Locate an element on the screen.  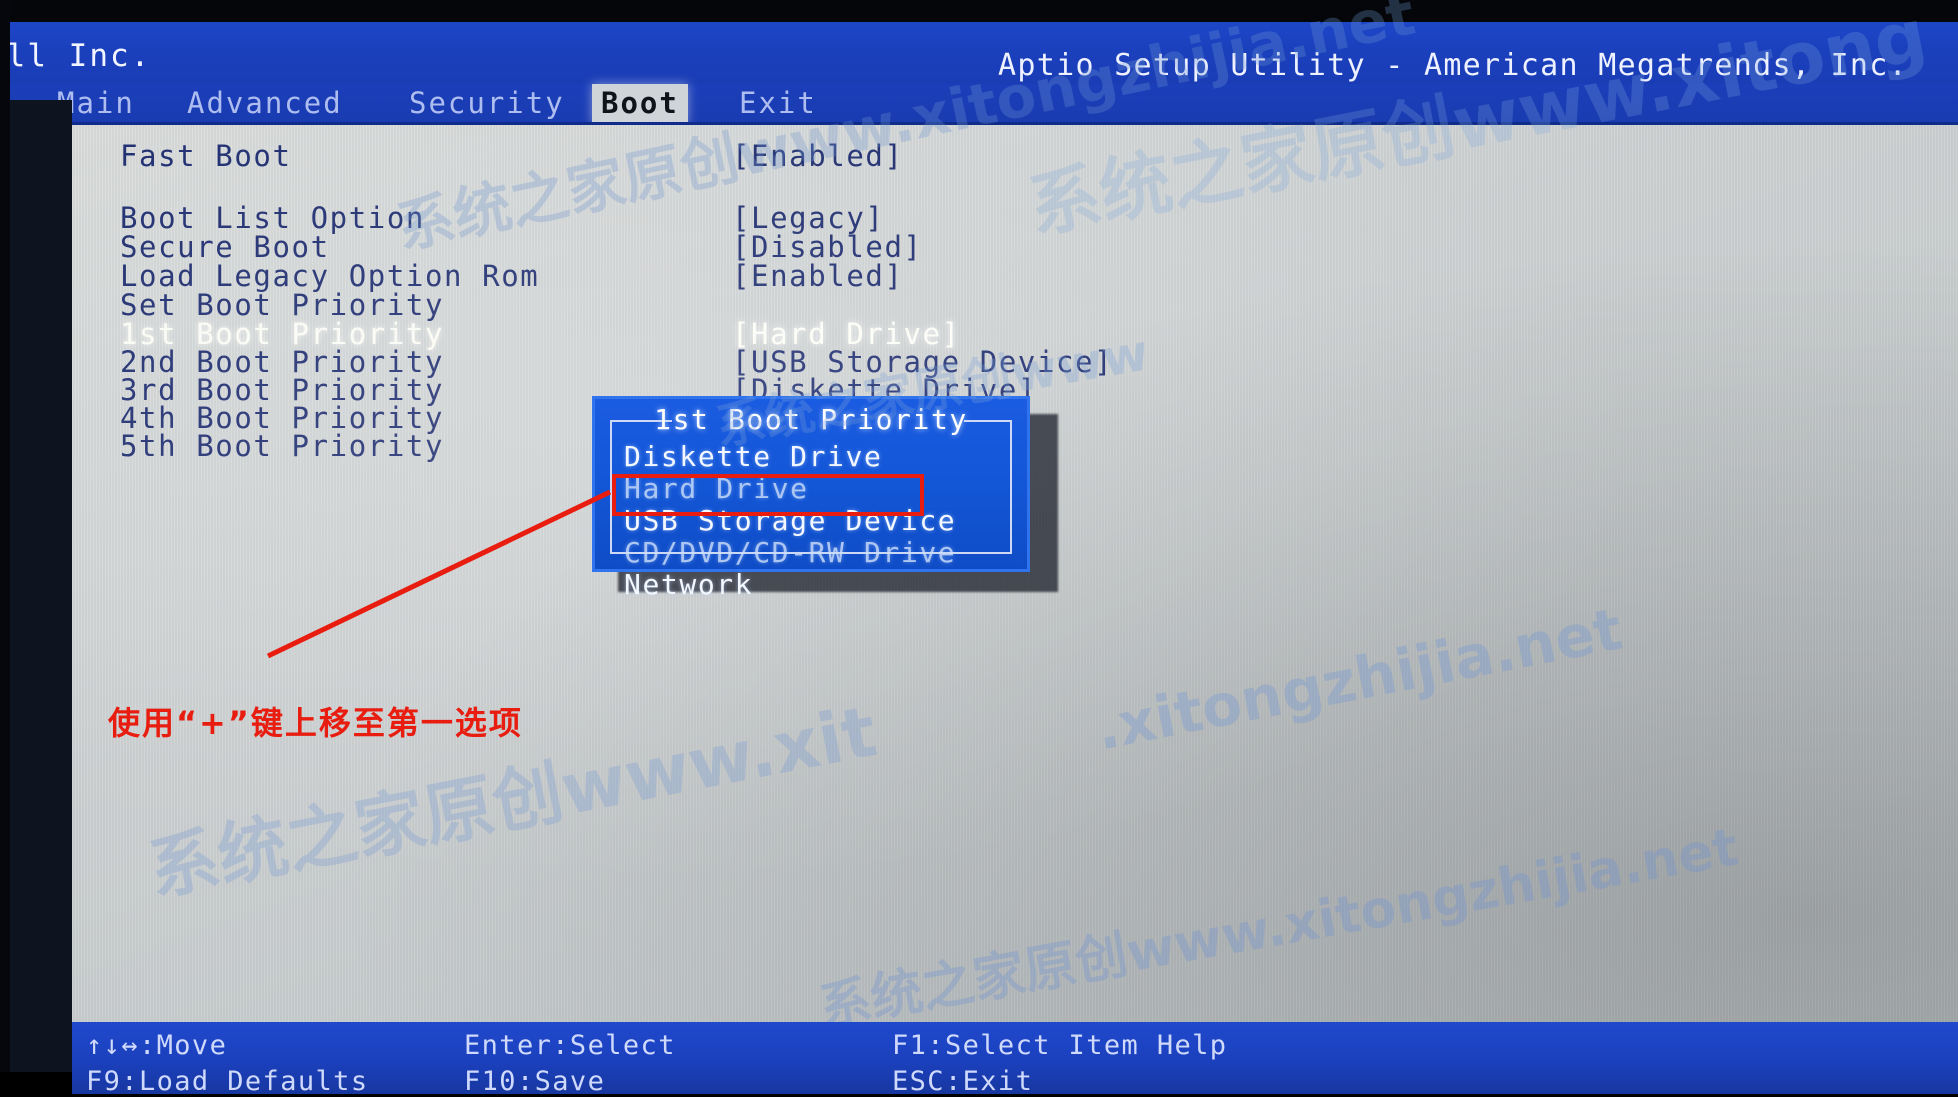
dialog-option-diskette-drive: Diskette Drive is located at coordinates (753, 456).